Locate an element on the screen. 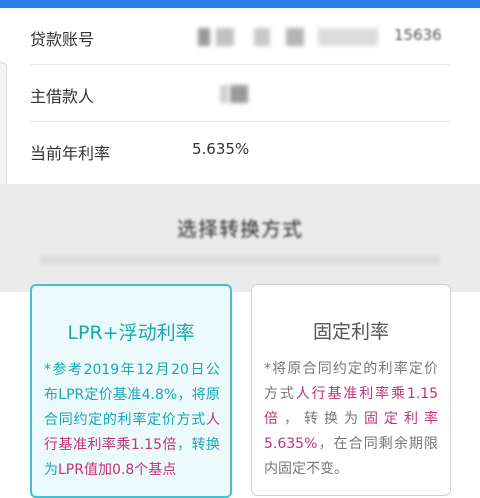 The height and width of the screenshot is (498, 480). rate-row: 当前年利率 5.635% is located at coordinates (240, 150).